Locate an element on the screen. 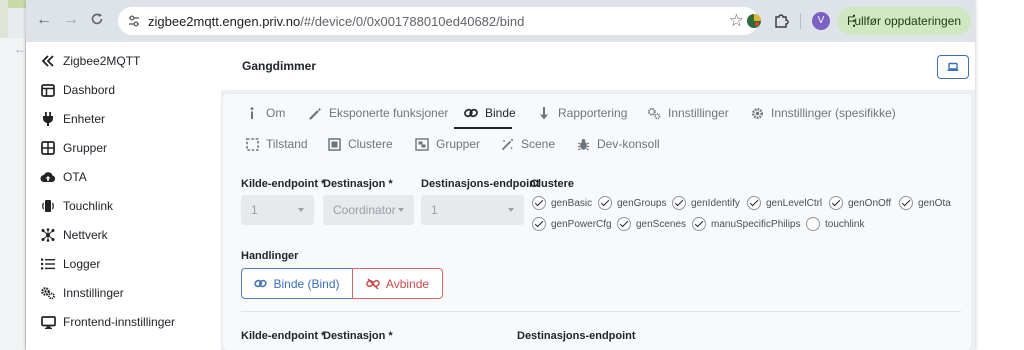 The image size is (1024, 350). tab-innstillinger: Innstillinger is located at coordinates (688, 113).